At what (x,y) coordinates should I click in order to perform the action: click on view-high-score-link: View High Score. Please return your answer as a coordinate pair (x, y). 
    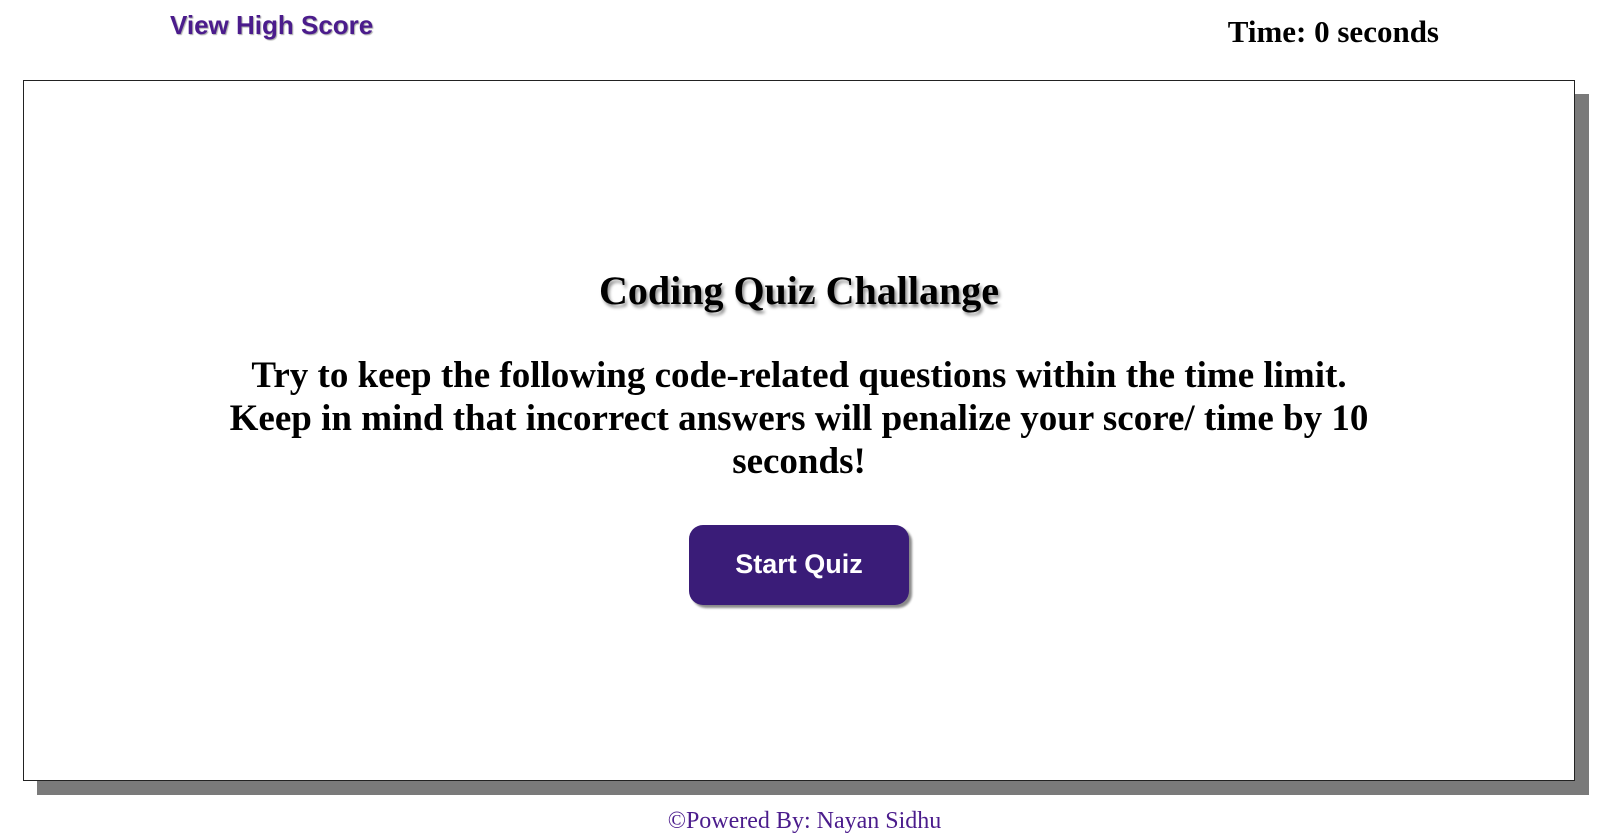
    Looking at the image, I should click on (271, 25).